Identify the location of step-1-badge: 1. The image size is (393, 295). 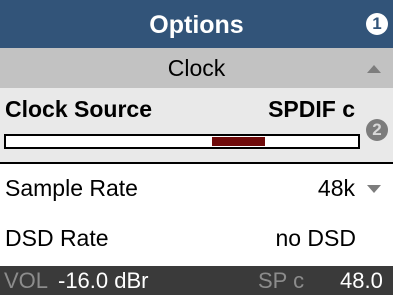
(377, 24).